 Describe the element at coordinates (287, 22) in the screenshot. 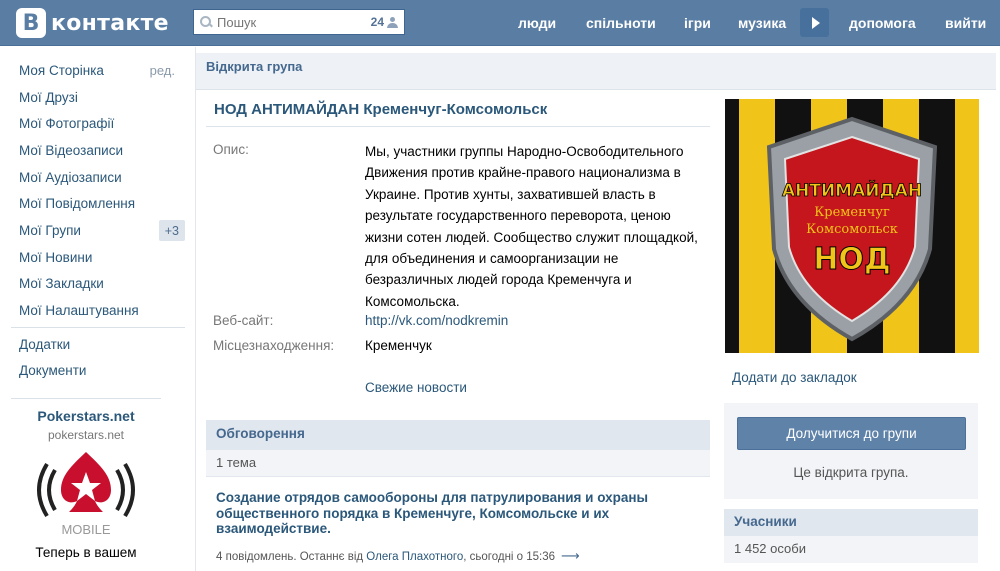

I see `search-input` at that location.